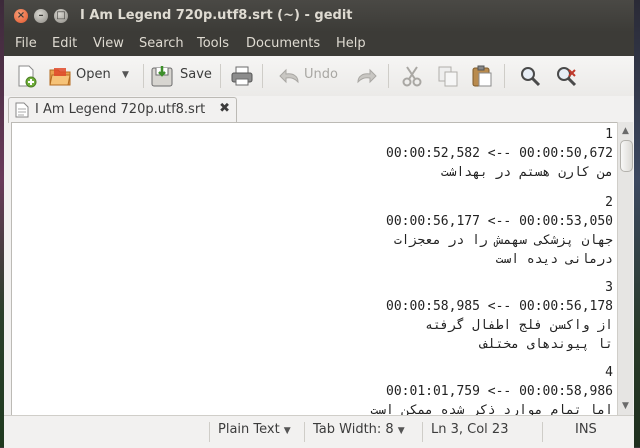 The width and height of the screenshot is (640, 448). I want to click on editor-line: جهان پزشکی سهمش را در معجزات, so click(503, 240).